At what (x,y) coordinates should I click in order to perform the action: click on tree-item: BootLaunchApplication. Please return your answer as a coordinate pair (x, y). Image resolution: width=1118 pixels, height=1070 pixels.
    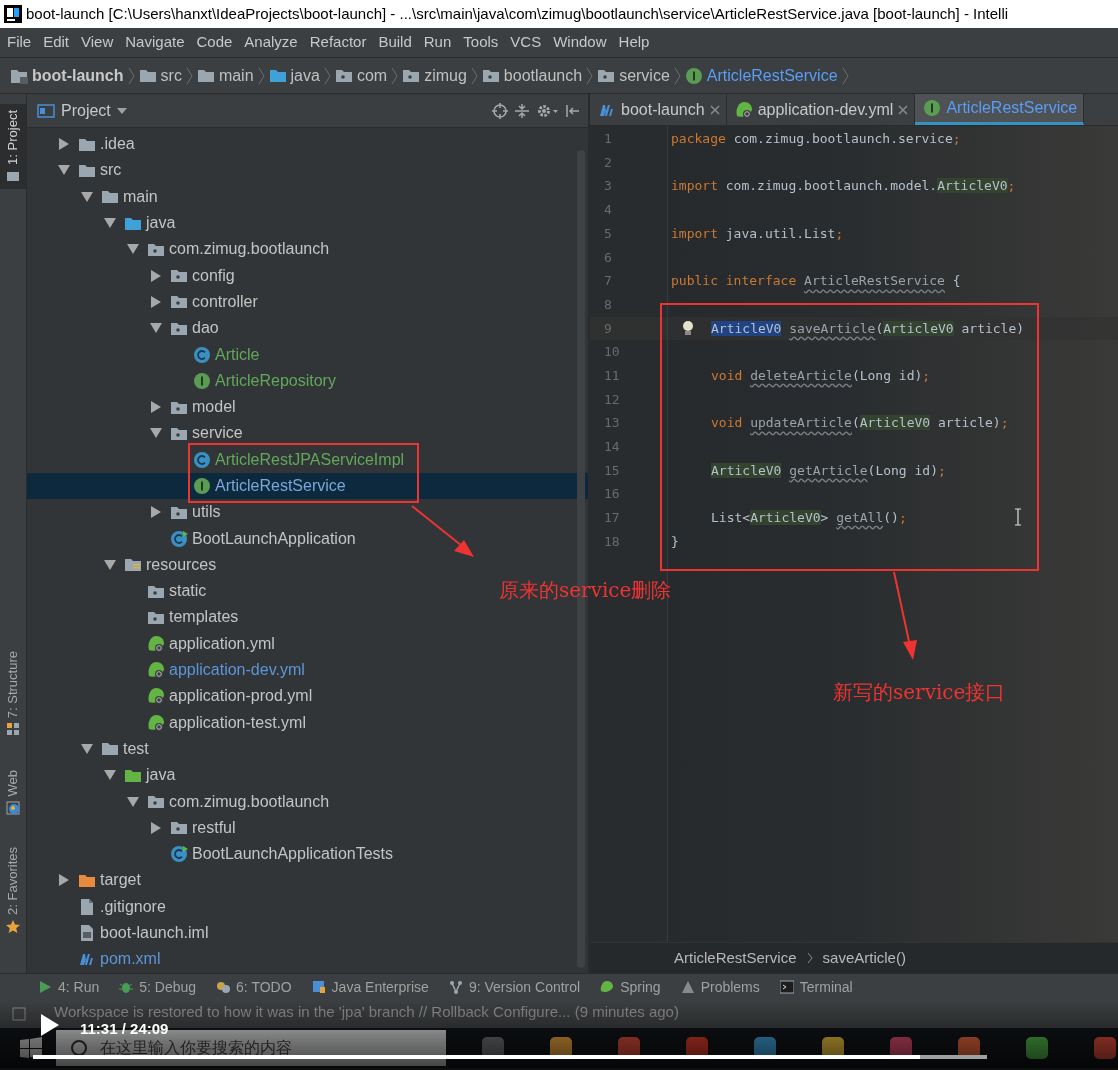
    Looking at the image, I should click on (193, 538).